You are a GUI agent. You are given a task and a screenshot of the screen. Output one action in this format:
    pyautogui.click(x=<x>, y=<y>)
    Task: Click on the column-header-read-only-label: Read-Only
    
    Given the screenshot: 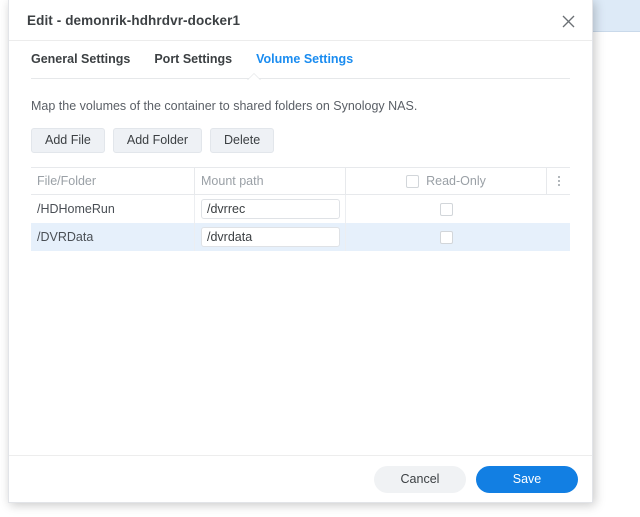 What is the action you would take?
    pyautogui.click(x=456, y=181)
    